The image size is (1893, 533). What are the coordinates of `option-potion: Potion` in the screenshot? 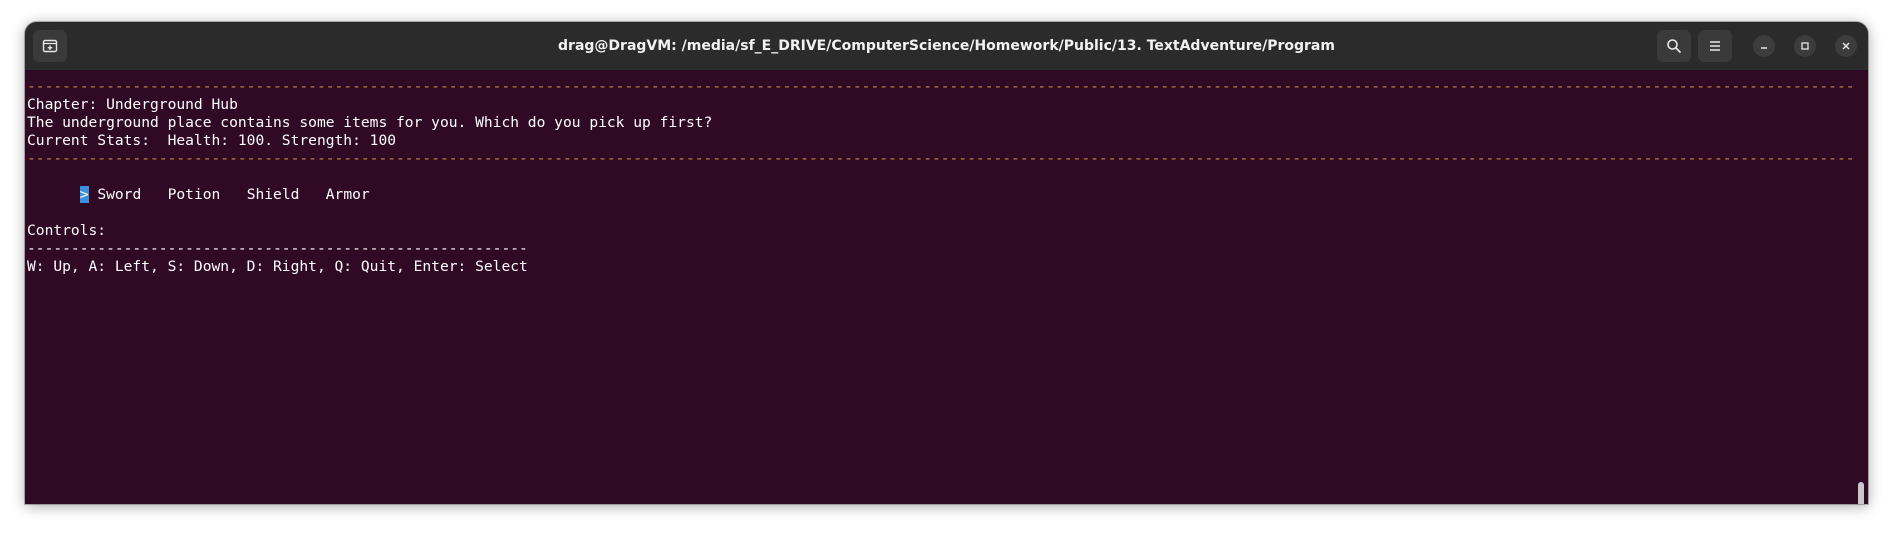 It's located at (194, 195).